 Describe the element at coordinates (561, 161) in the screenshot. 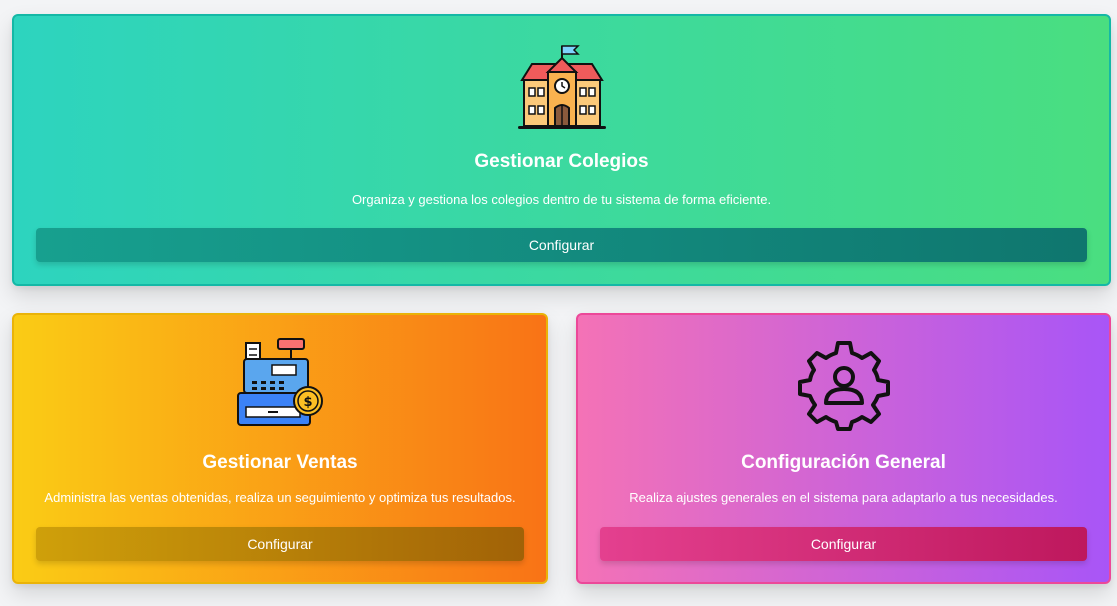

I see `card-title: Gestionar Colegios` at that location.